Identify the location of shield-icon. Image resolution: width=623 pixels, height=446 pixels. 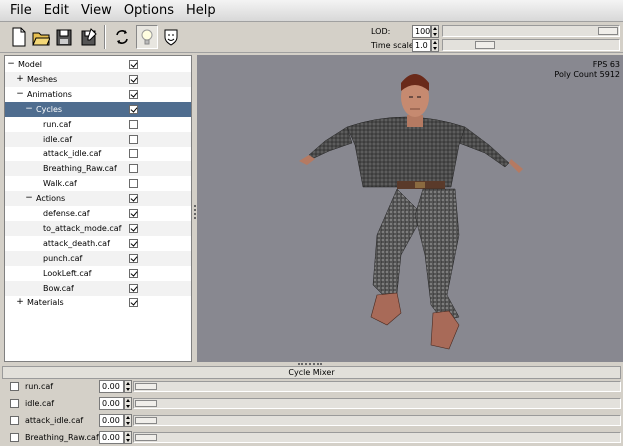
(171, 37).